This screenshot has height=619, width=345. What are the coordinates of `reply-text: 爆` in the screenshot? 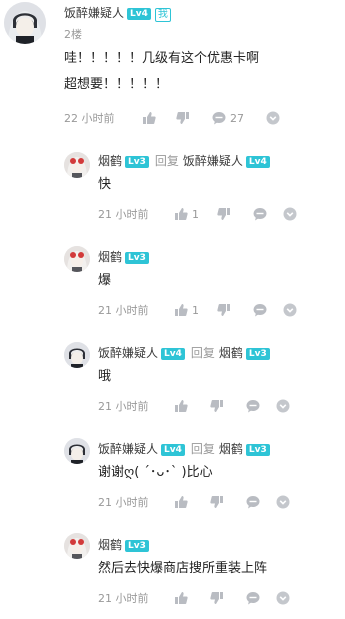 It's located at (105, 280).